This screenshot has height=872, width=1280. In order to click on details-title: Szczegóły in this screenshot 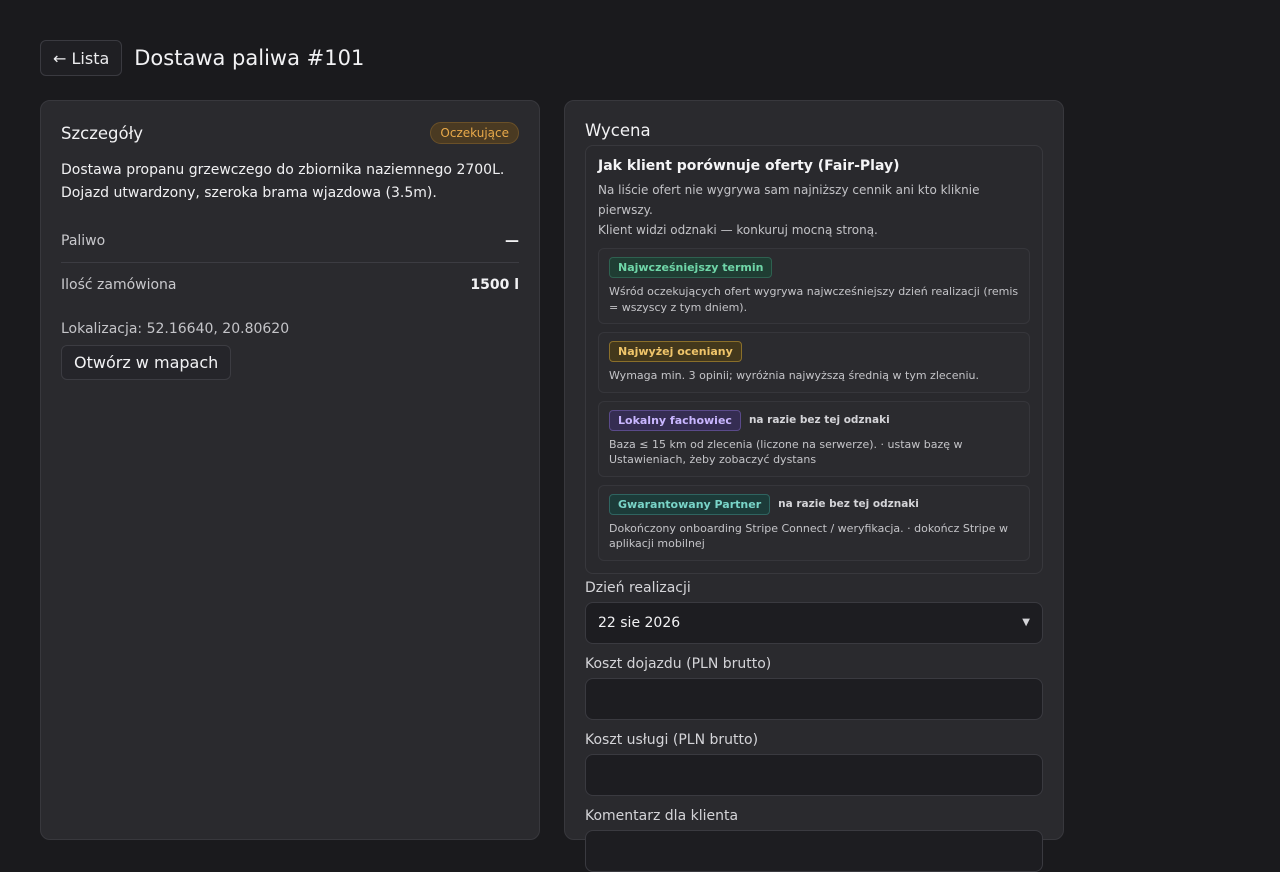, I will do `click(102, 133)`.